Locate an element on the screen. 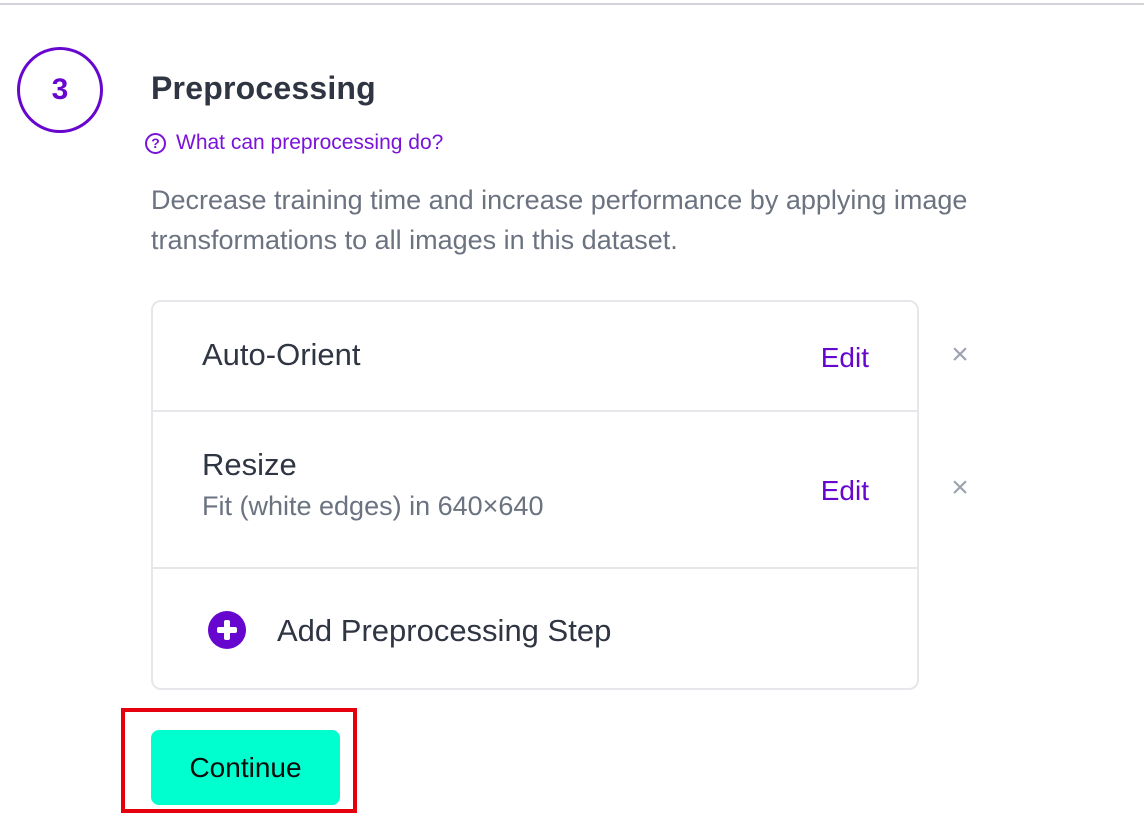 This screenshot has height=822, width=1144. preprocessing-step-row: Resize Fit (white edges) in 640×640 Edit is located at coordinates (535, 490).